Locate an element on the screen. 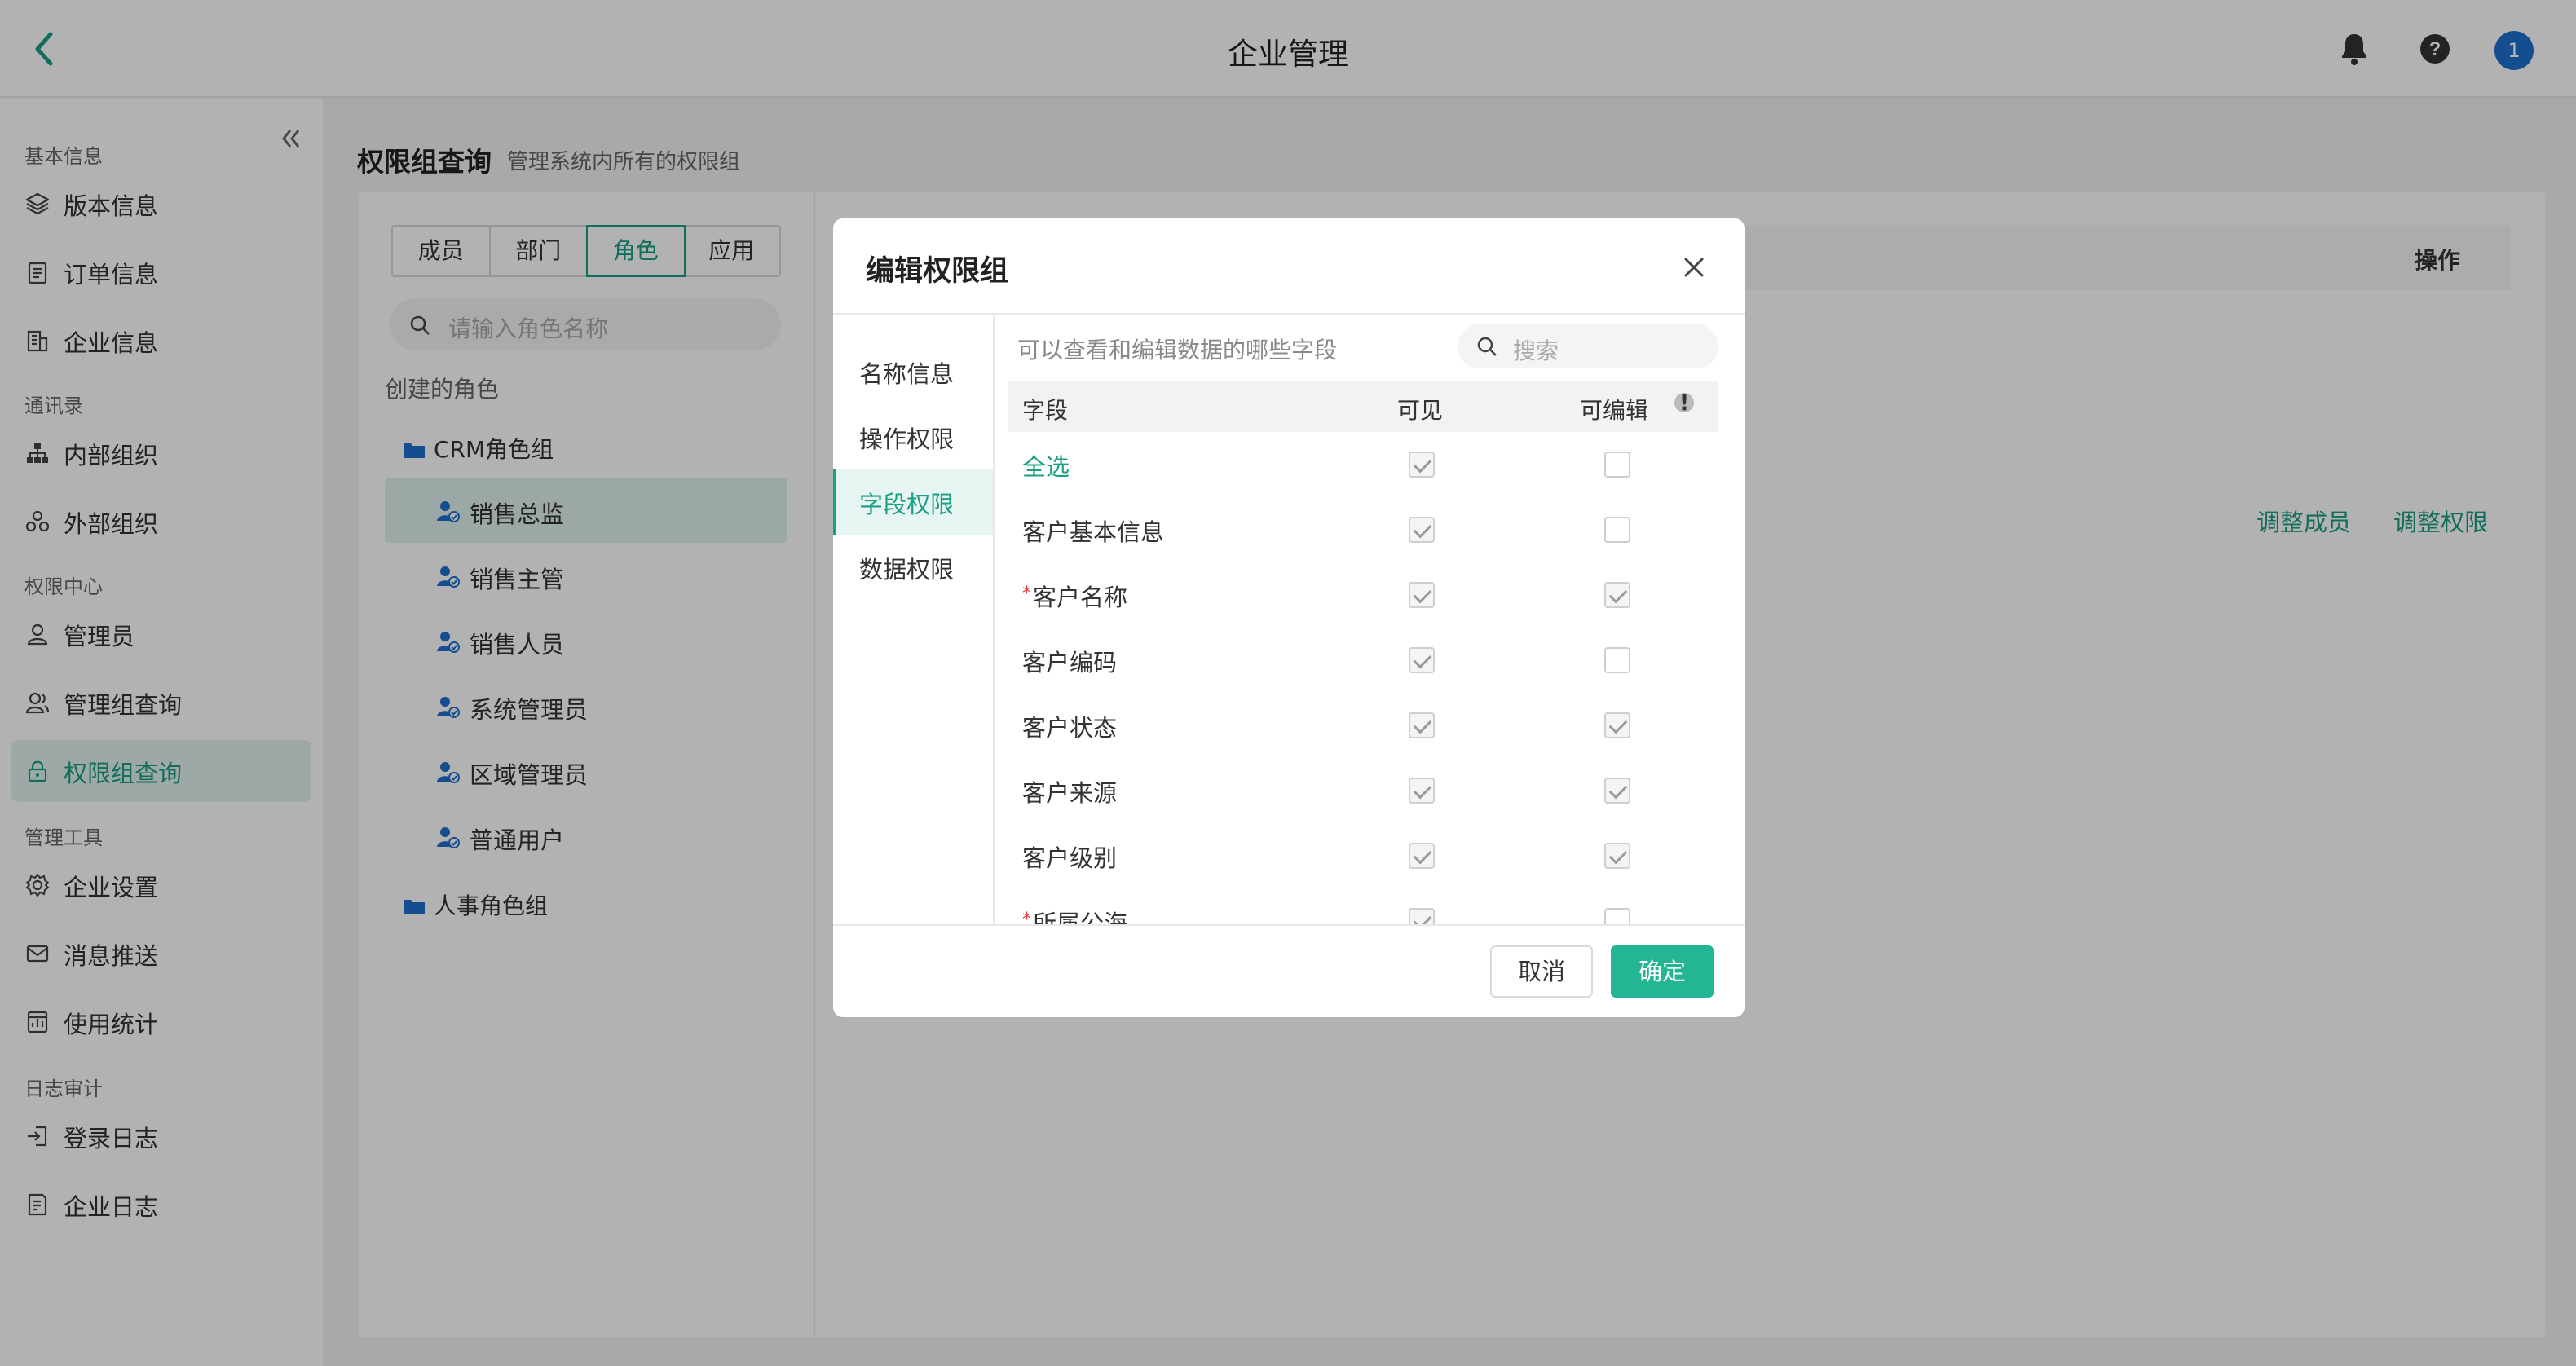 Image resolution: width=2576 pixels, height=1366 pixels. field-name: 客户来源 is located at coordinates (1070, 793).